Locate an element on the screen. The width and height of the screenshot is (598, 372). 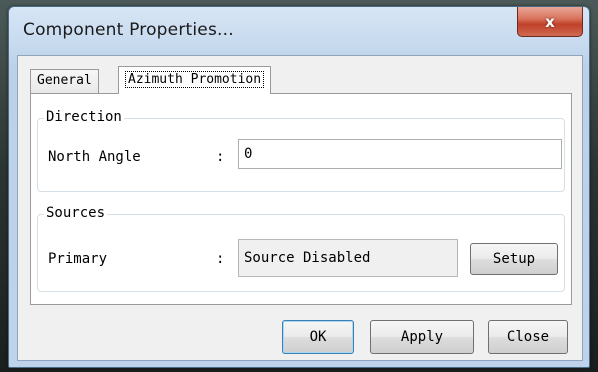
title-bar: Component Properties... x is located at coordinates (299, 31).